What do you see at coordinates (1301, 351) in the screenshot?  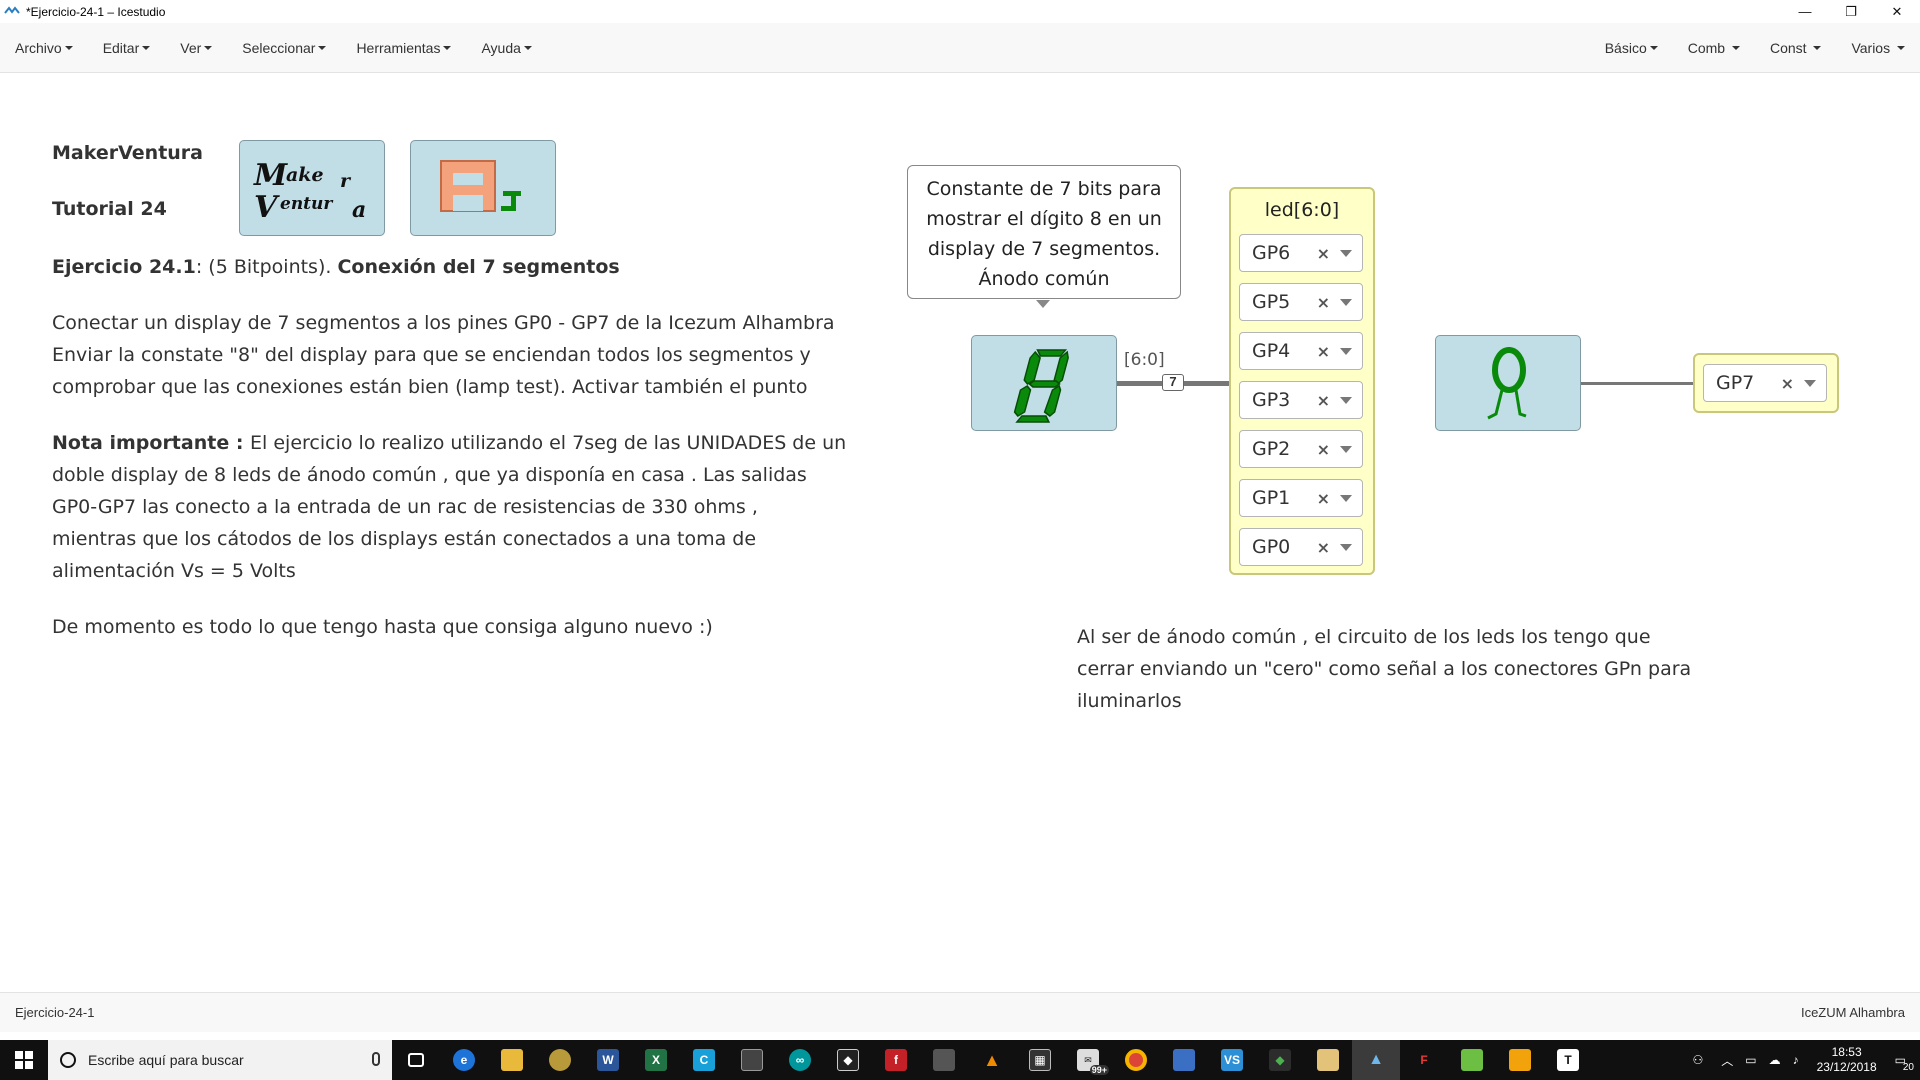 I see `pin-select-gp4: GP4 ×` at bounding box center [1301, 351].